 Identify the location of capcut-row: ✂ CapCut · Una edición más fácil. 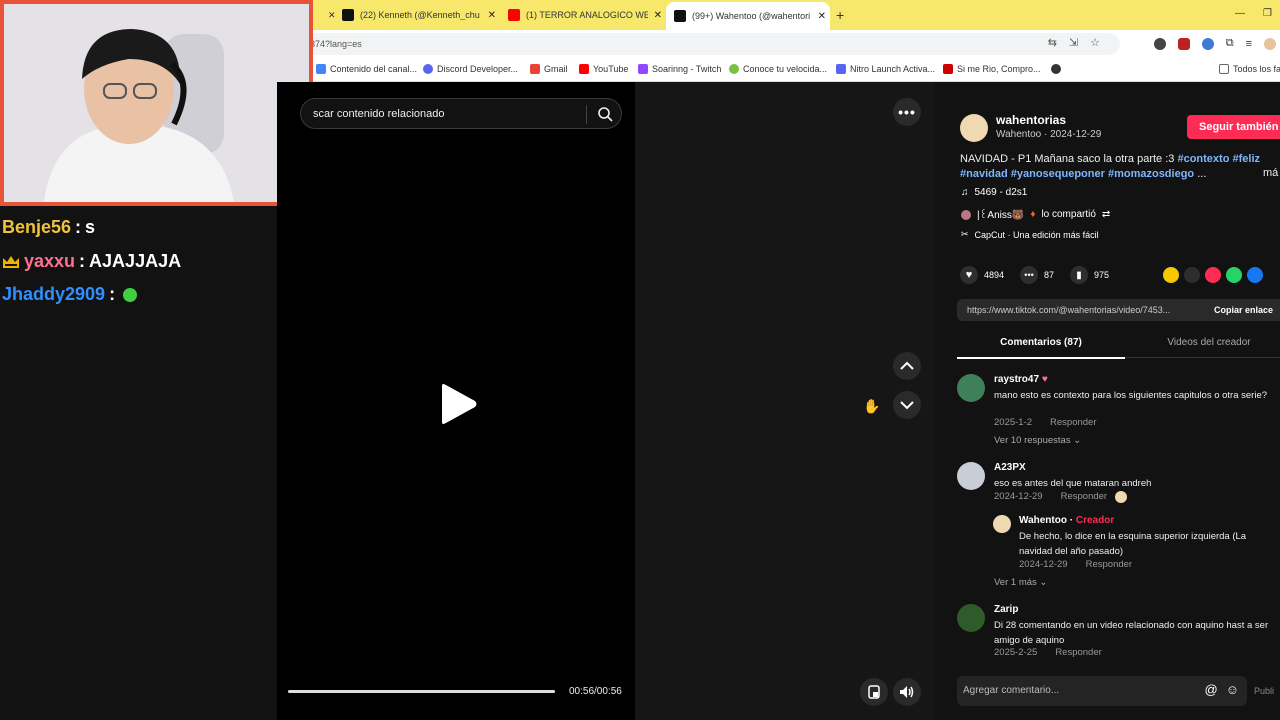
(1030, 234).